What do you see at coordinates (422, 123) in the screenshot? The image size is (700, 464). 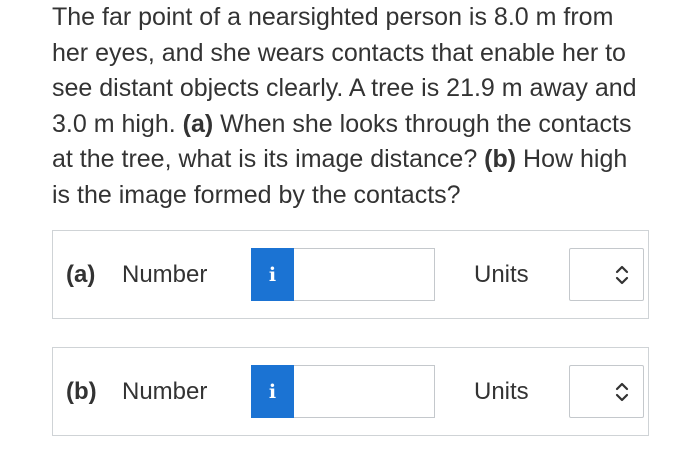 I see `question-text-segment: When she looks through the contacts` at bounding box center [422, 123].